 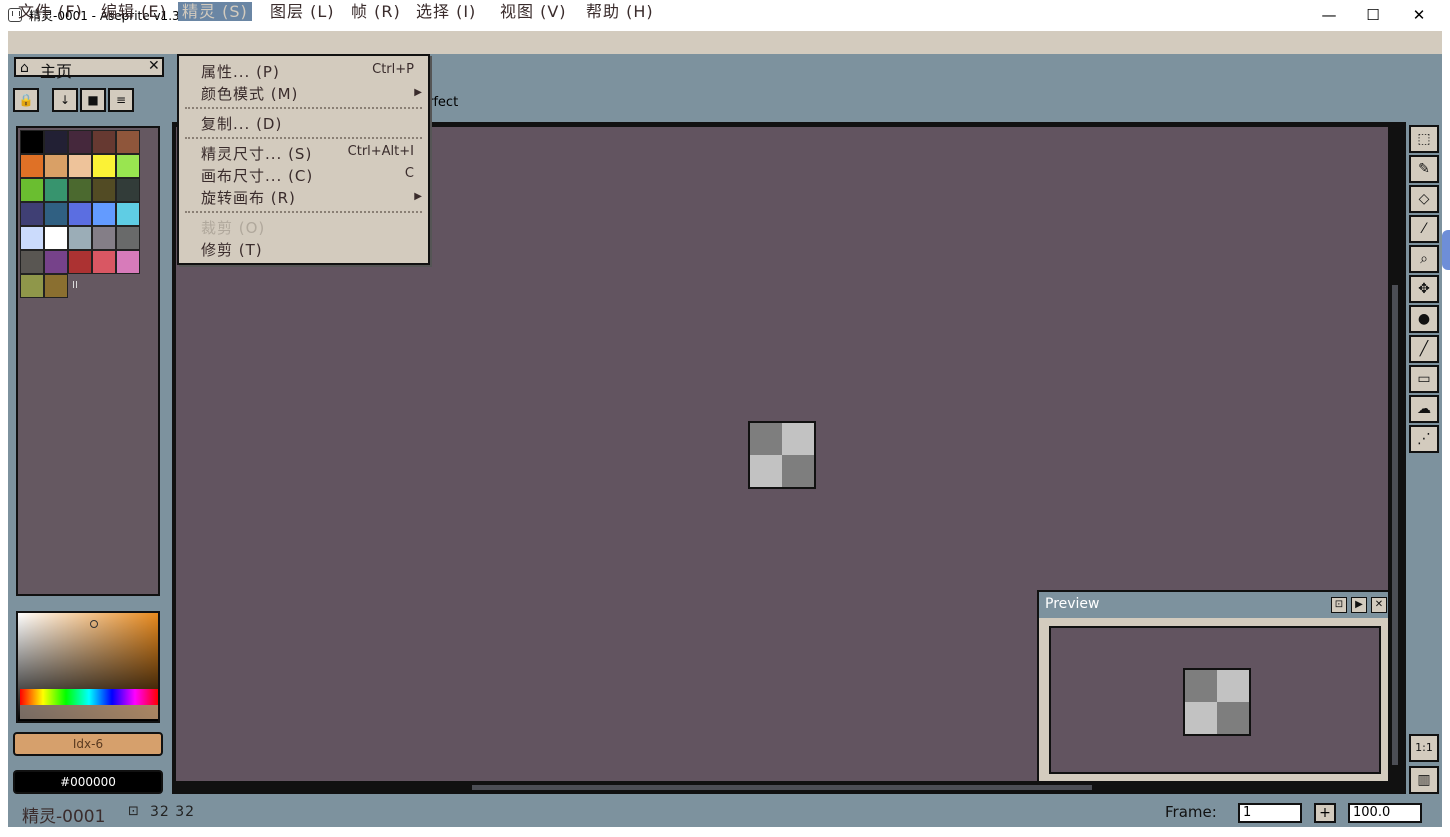 What do you see at coordinates (1424, 229) in the screenshot?
I see `eyedropper-tool-icon: ⁄` at bounding box center [1424, 229].